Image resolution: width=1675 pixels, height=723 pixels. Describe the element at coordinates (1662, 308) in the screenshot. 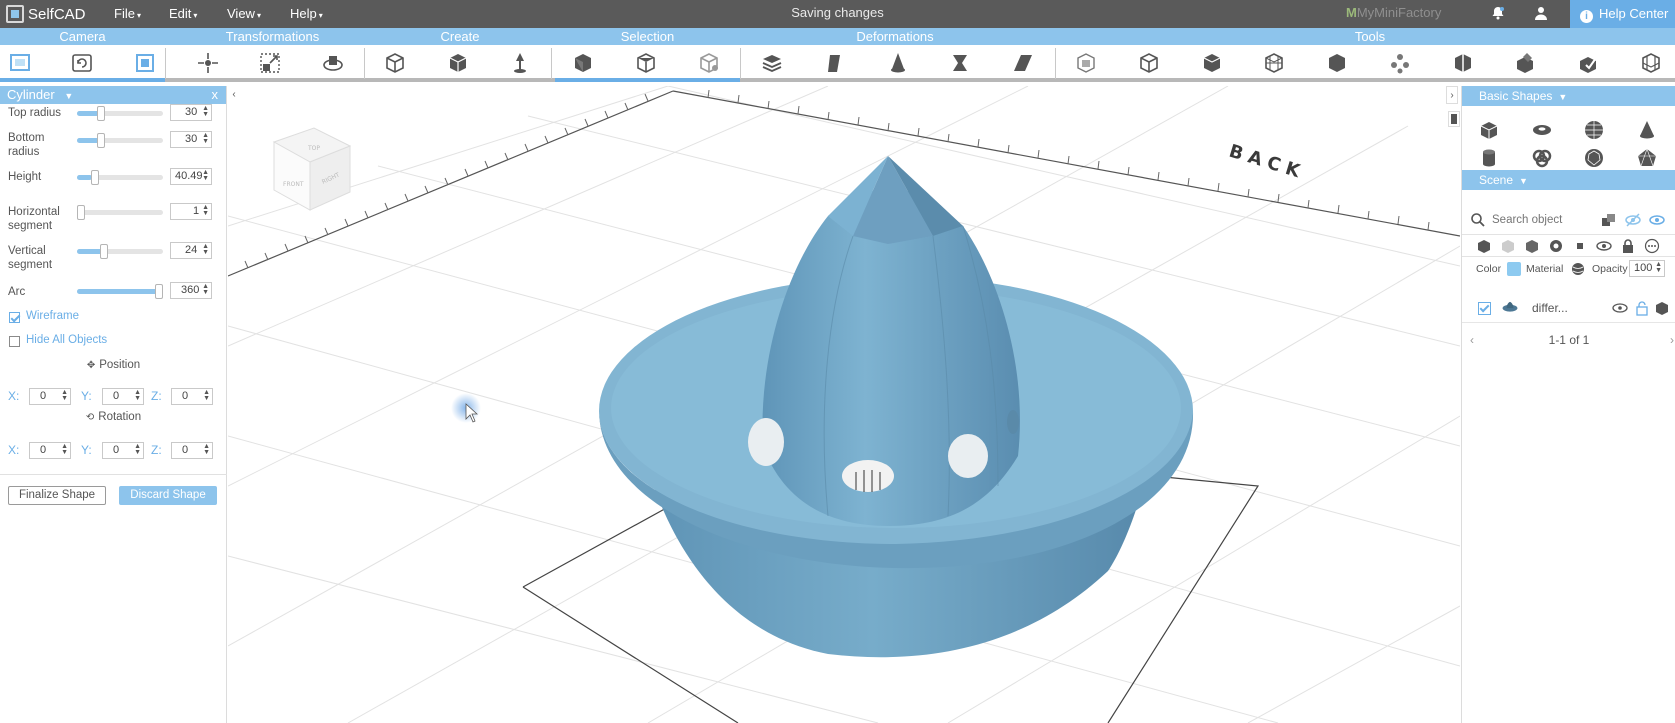

I see `object-cube-icon` at that location.